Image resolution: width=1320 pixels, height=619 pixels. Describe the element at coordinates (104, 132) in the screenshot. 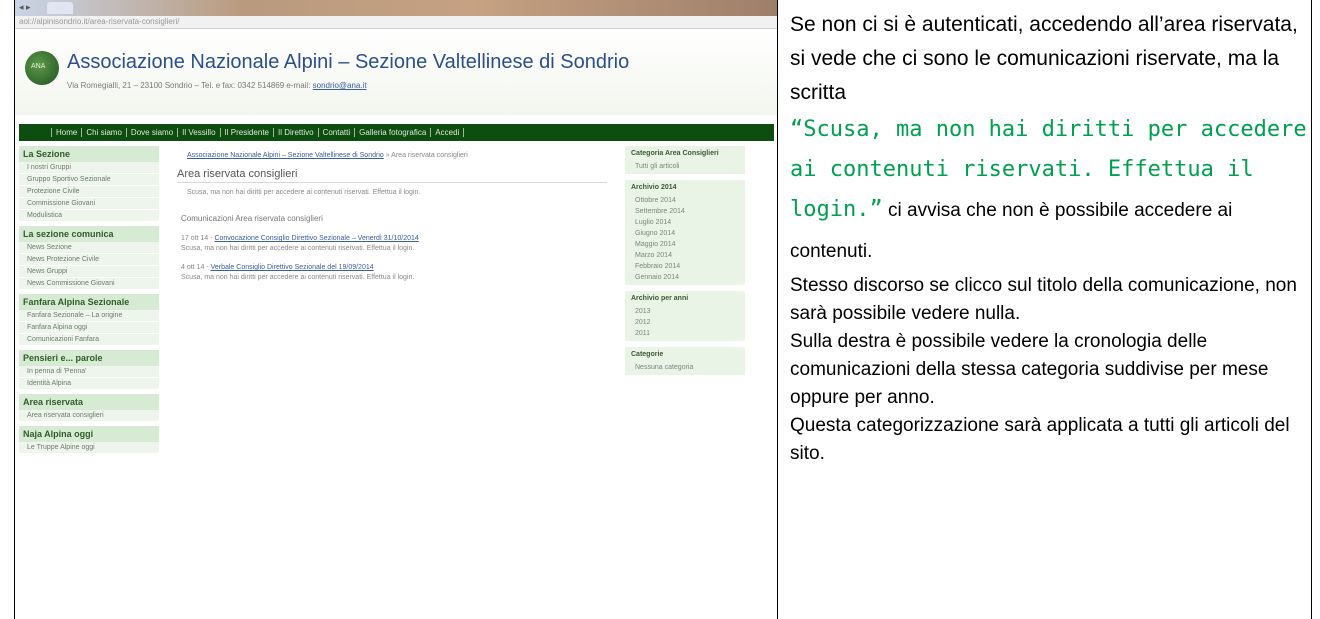

I see `nav-item: Chi siamo` at that location.